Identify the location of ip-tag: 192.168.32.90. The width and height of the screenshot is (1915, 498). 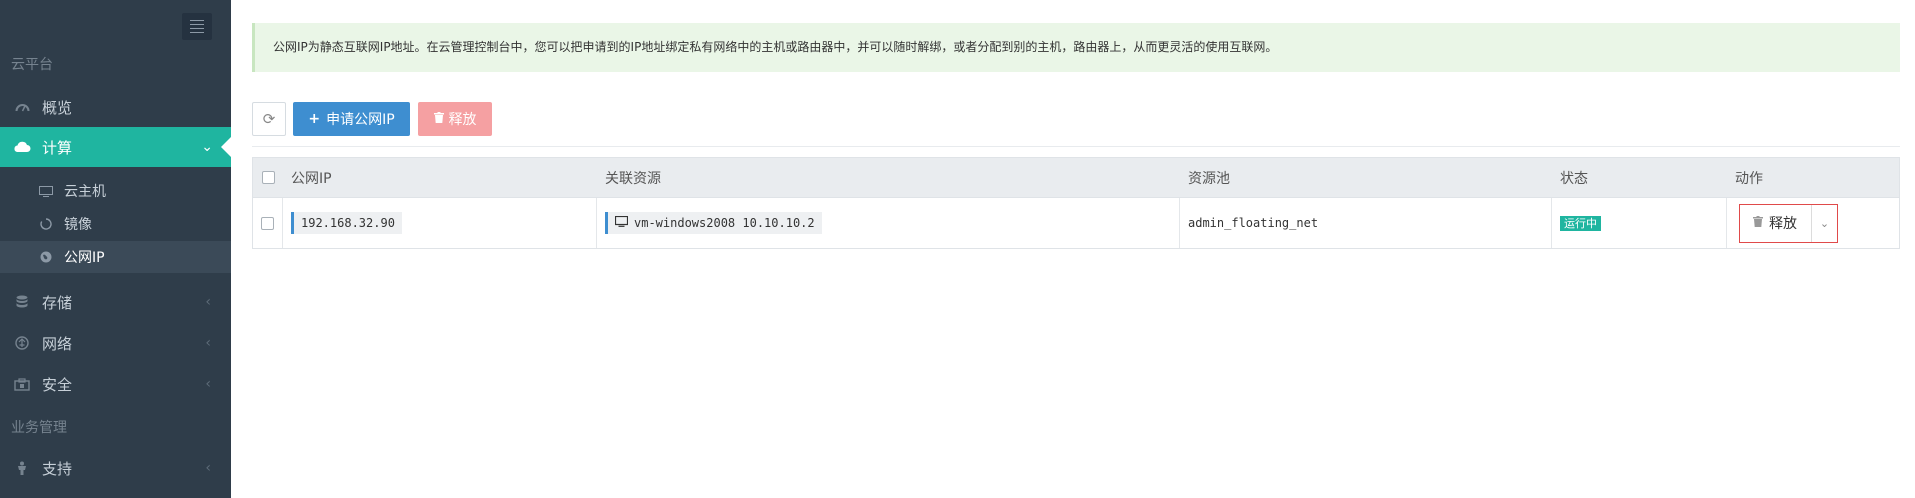
(346, 223).